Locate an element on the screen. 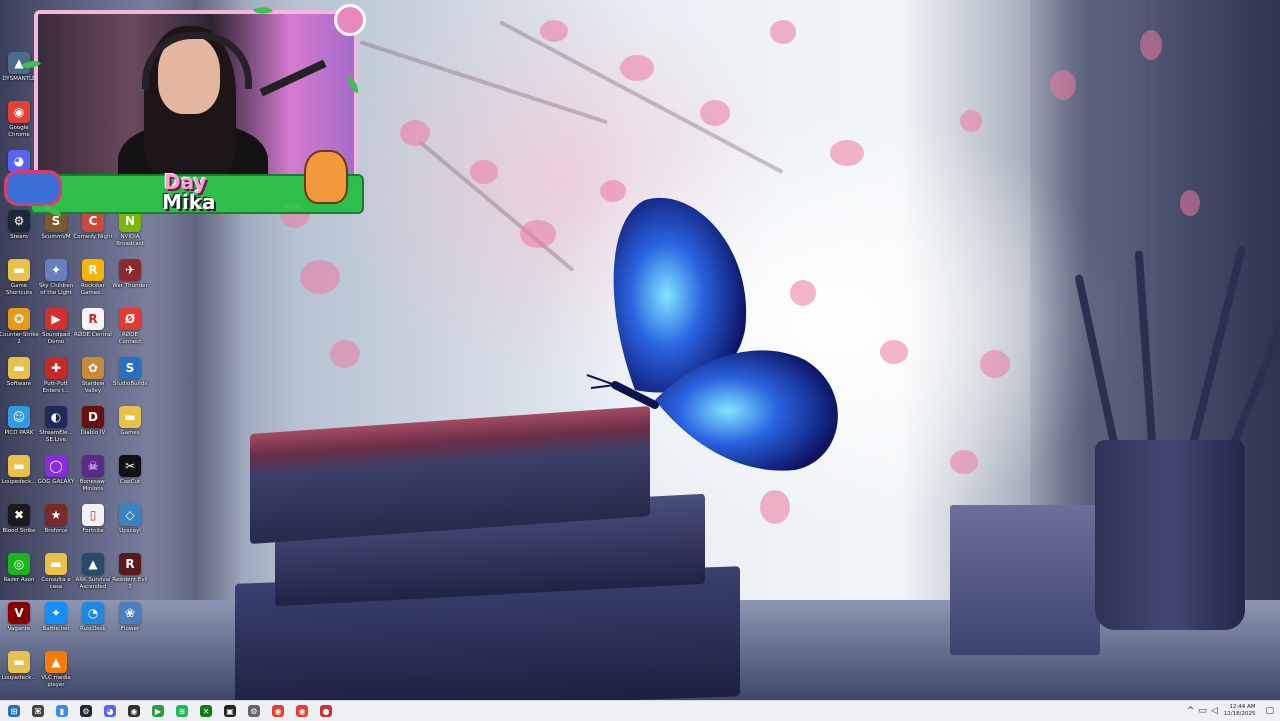 This screenshot has height=721, width=1280. desktop-icon-label: Software is located at coordinates (19, 384).